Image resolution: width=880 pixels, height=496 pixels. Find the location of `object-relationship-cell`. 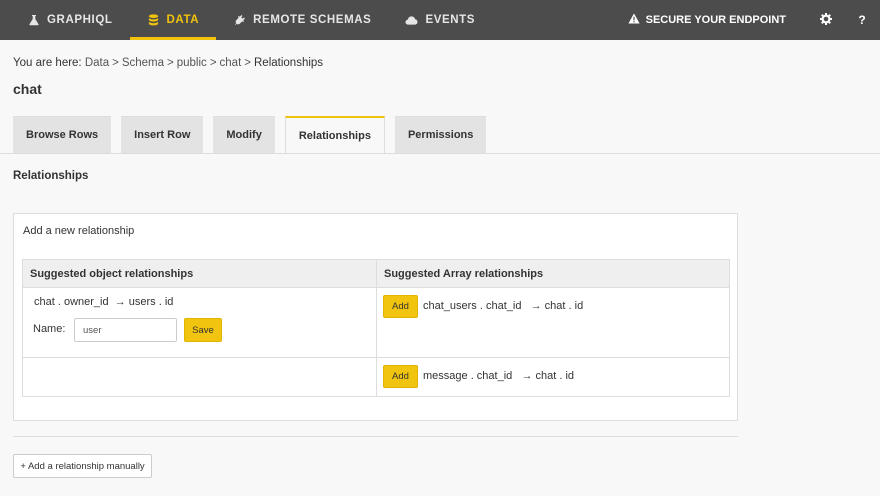

object-relationship-cell is located at coordinates (200, 377).